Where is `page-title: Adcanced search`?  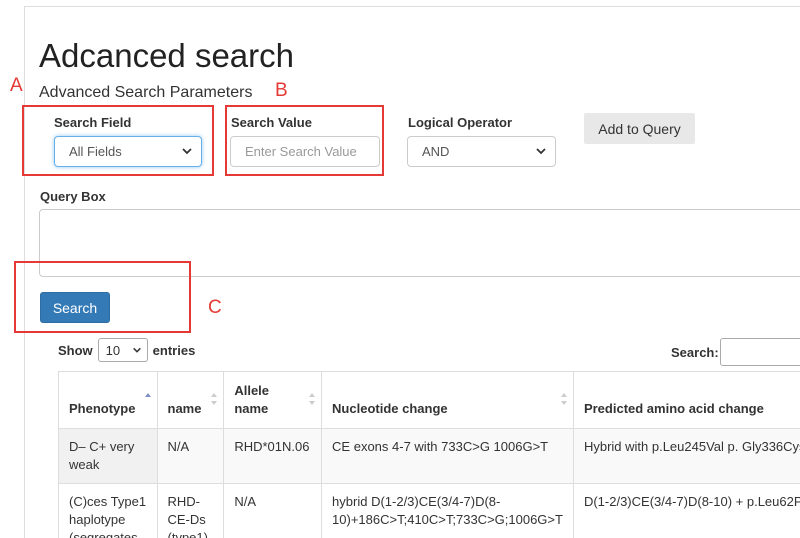
page-title: Adcanced search is located at coordinates (166, 55).